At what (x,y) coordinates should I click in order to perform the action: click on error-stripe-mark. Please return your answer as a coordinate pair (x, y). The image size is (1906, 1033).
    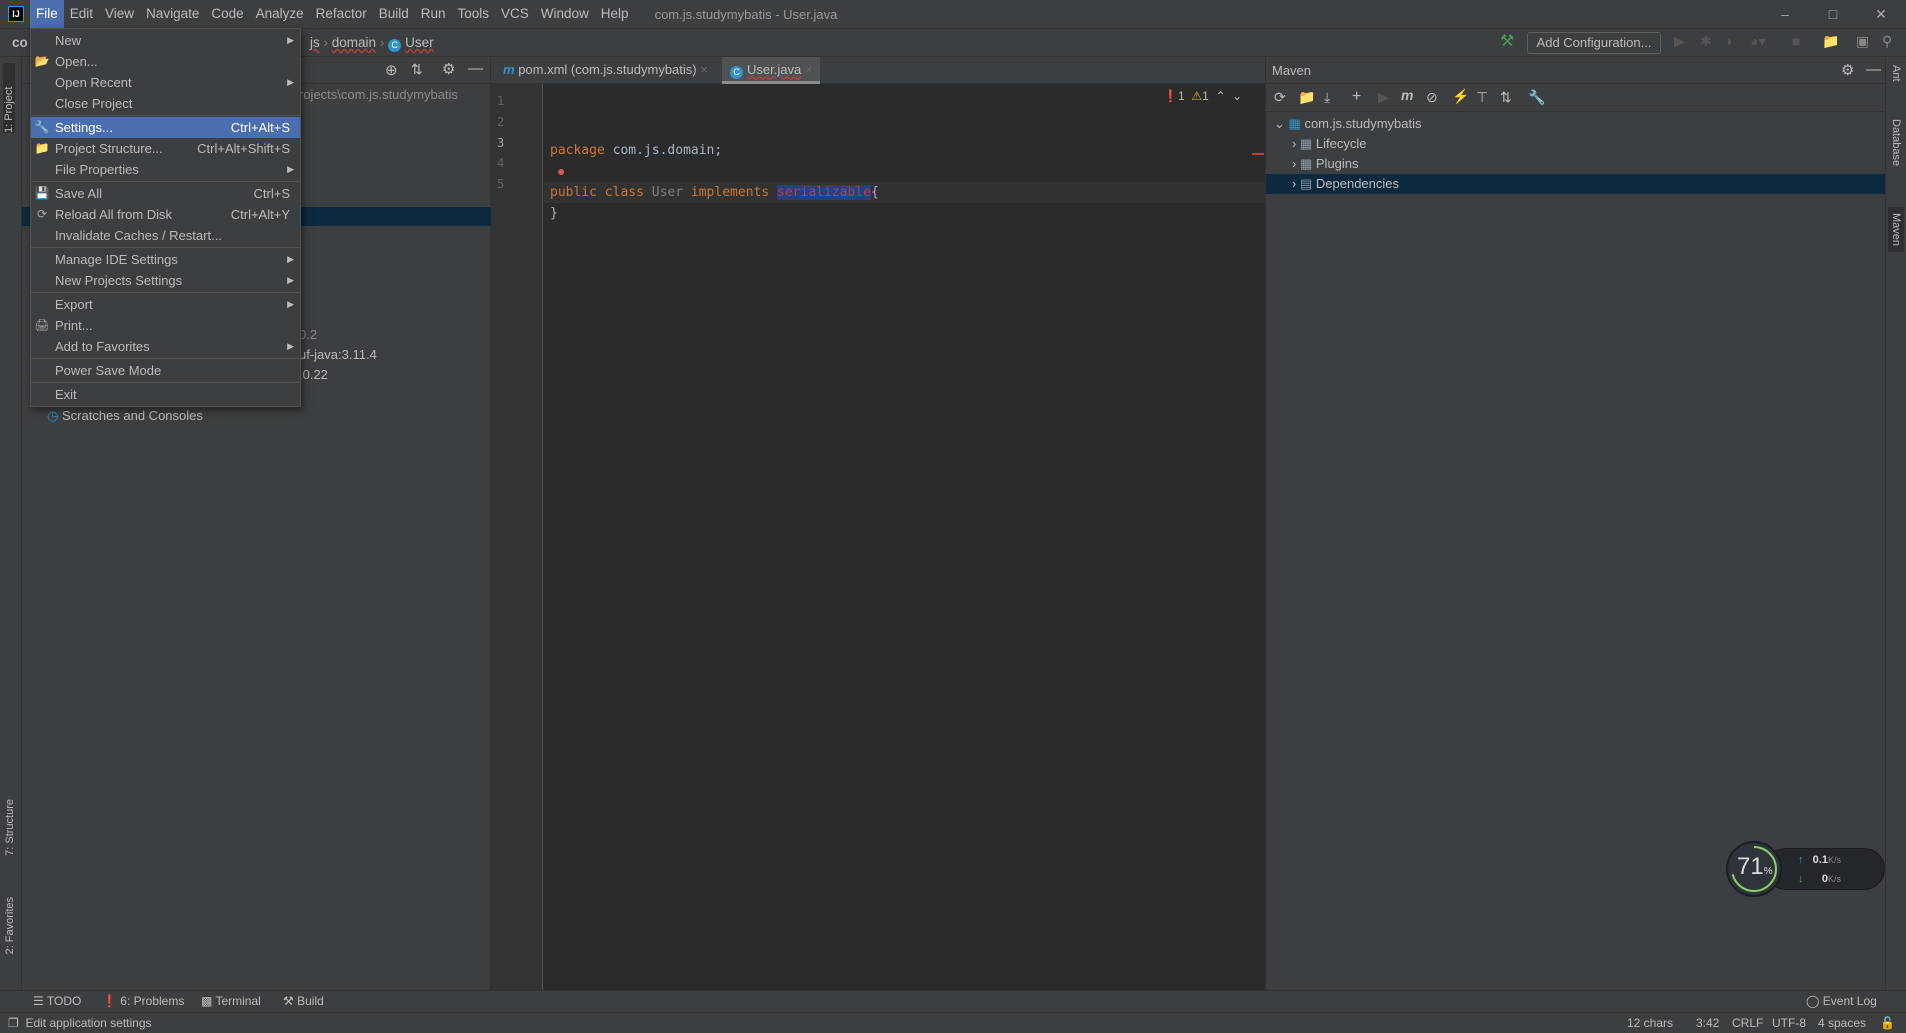
    Looking at the image, I should click on (1258, 154).